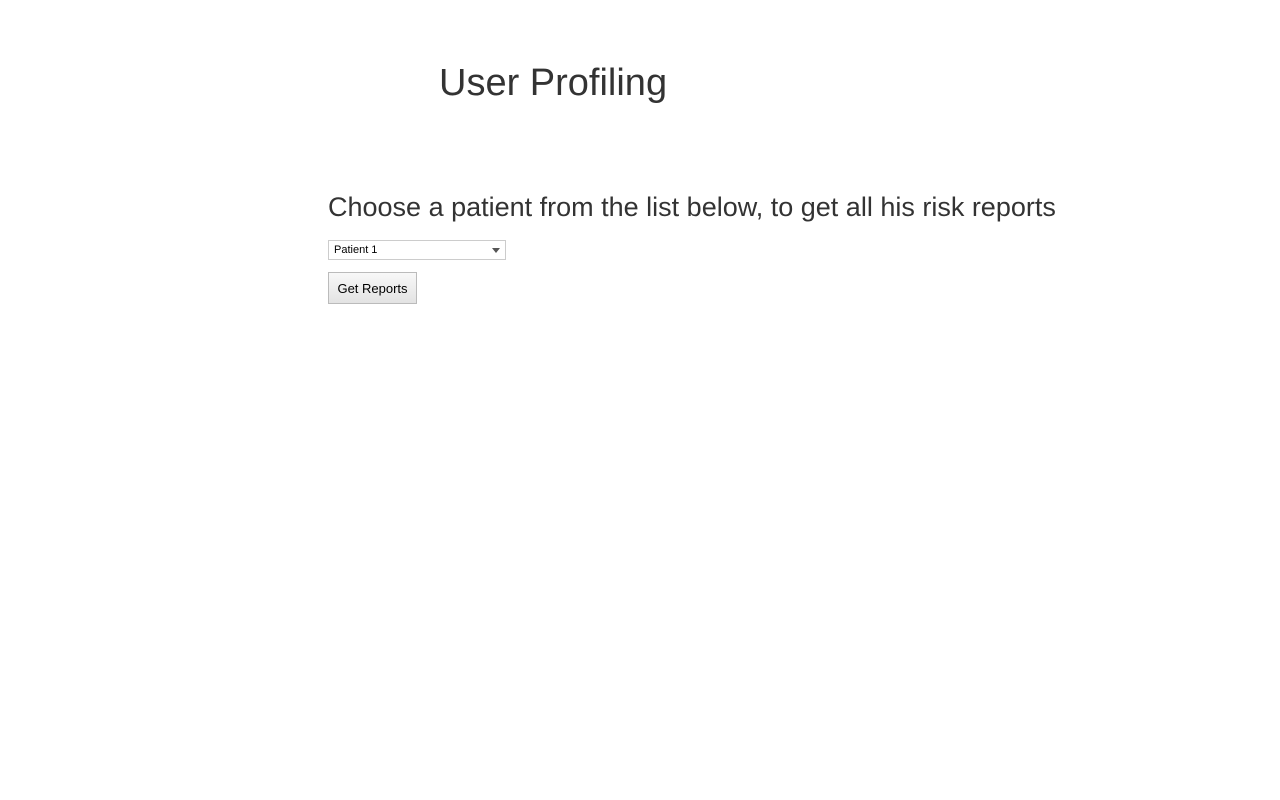  I want to click on get-reports-button: Get Reports, so click(372, 288).